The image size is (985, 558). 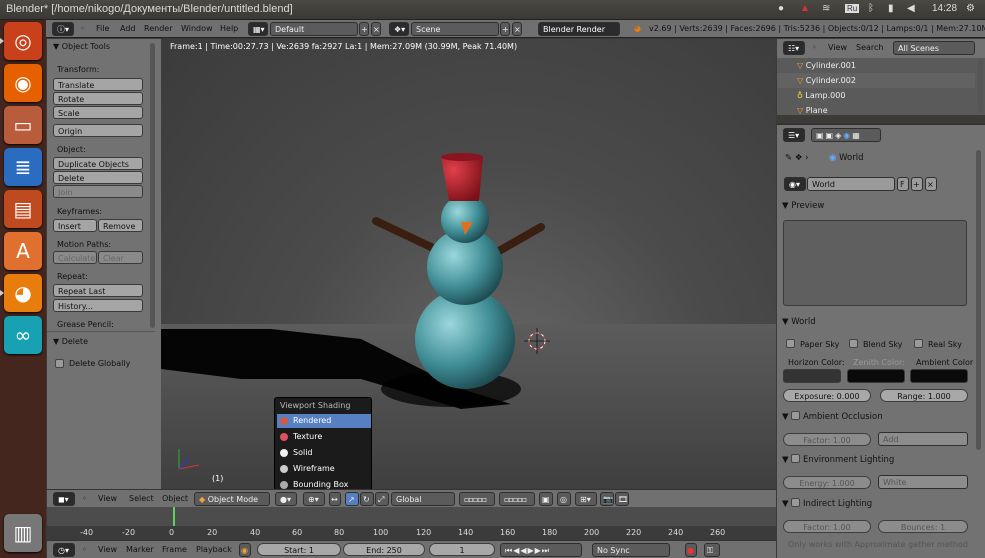 What do you see at coordinates (851, 184) in the screenshot?
I see `world-name-field: World` at bounding box center [851, 184].